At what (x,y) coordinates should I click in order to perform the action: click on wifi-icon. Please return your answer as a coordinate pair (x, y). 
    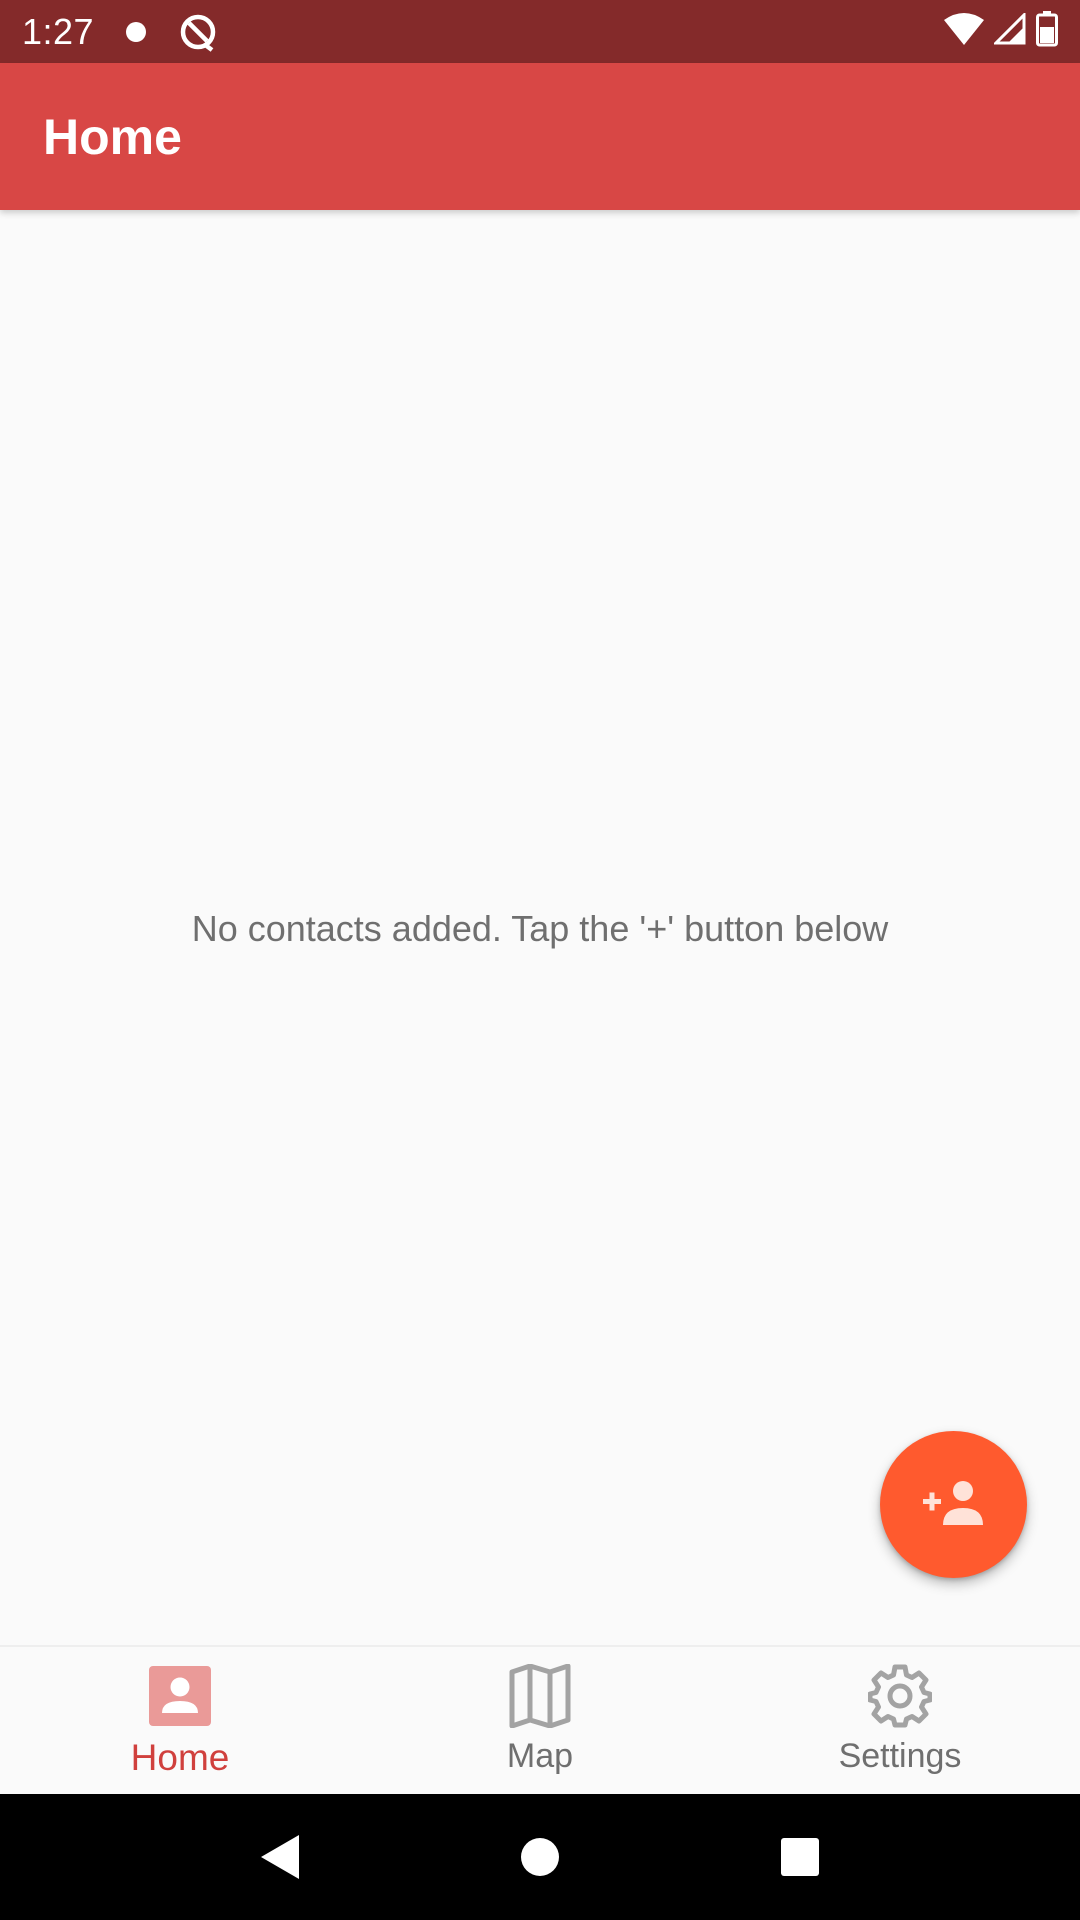
    Looking at the image, I should click on (964, 31).